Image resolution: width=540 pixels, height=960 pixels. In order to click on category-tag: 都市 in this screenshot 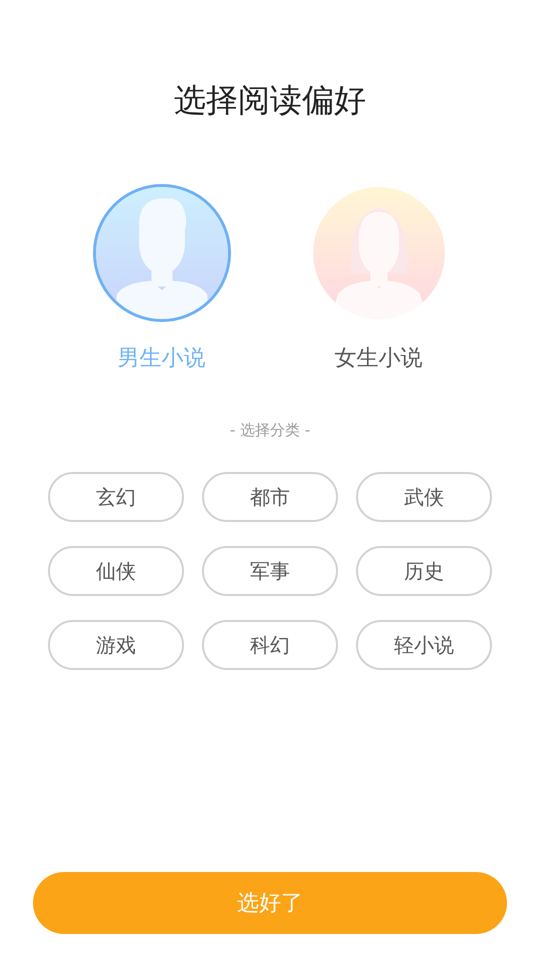, I will do `click(270, 497)`.